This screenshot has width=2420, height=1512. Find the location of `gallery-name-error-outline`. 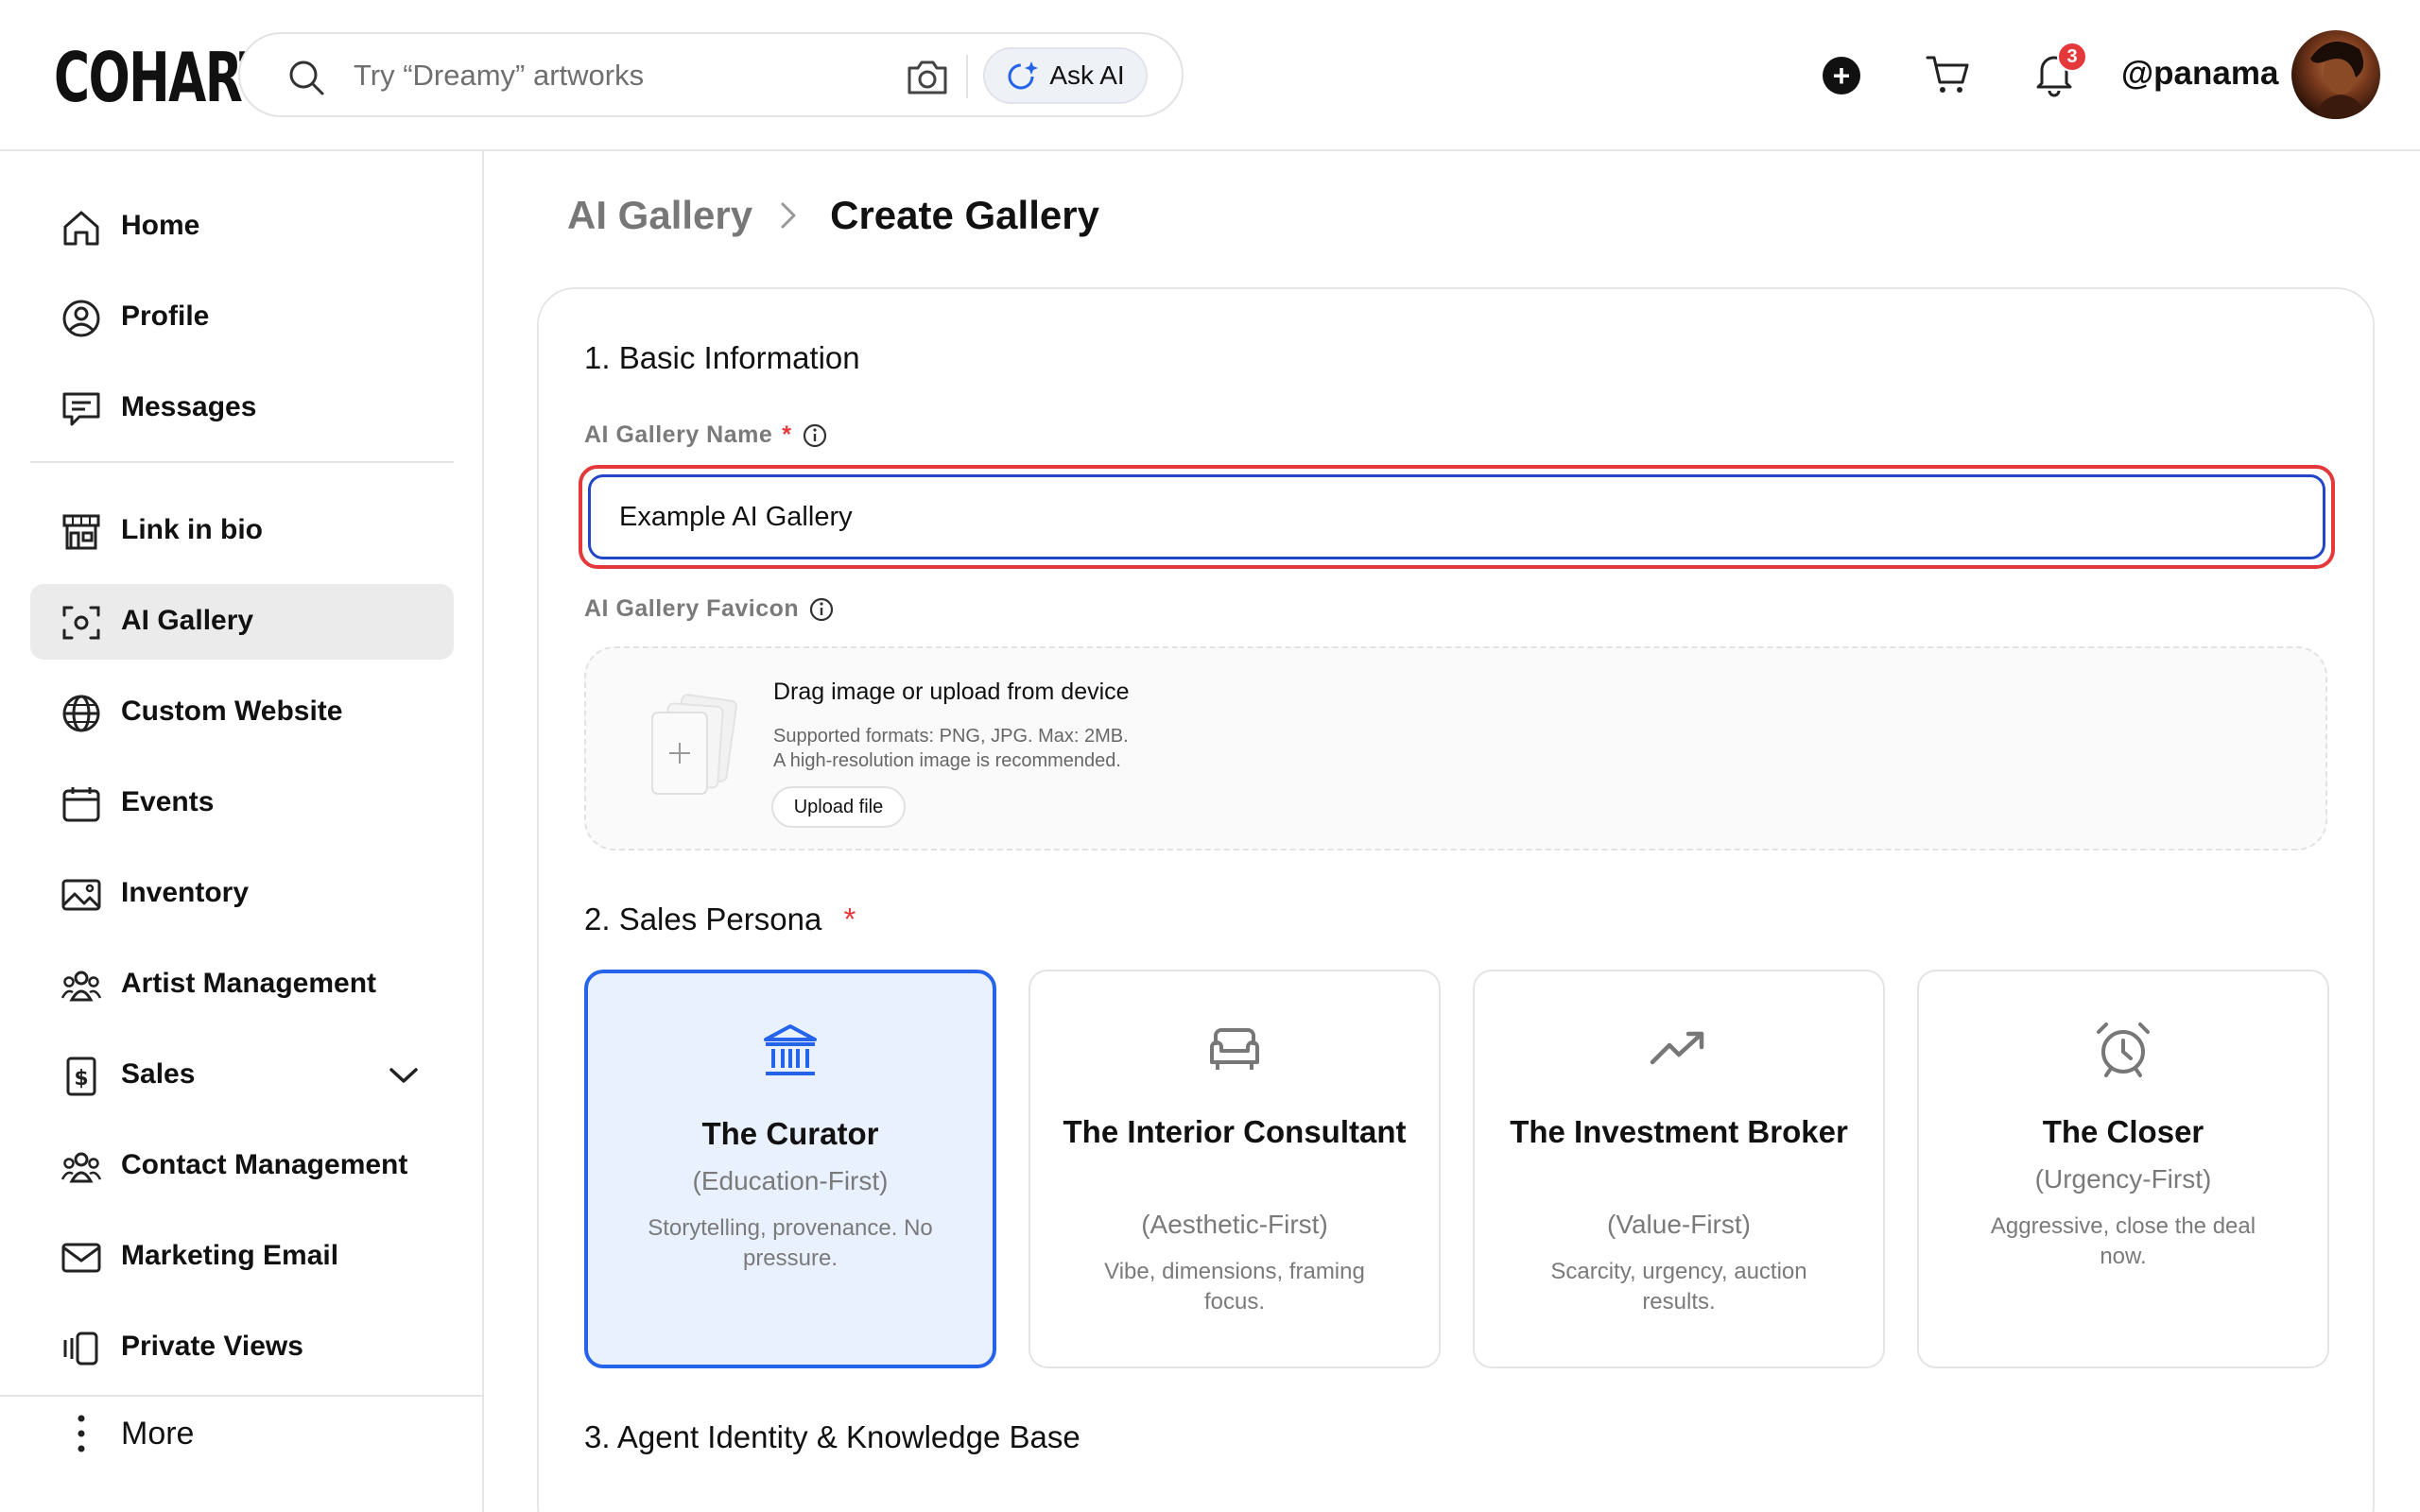

gallery-name-error-outline is located at coordinates (1457, 517).